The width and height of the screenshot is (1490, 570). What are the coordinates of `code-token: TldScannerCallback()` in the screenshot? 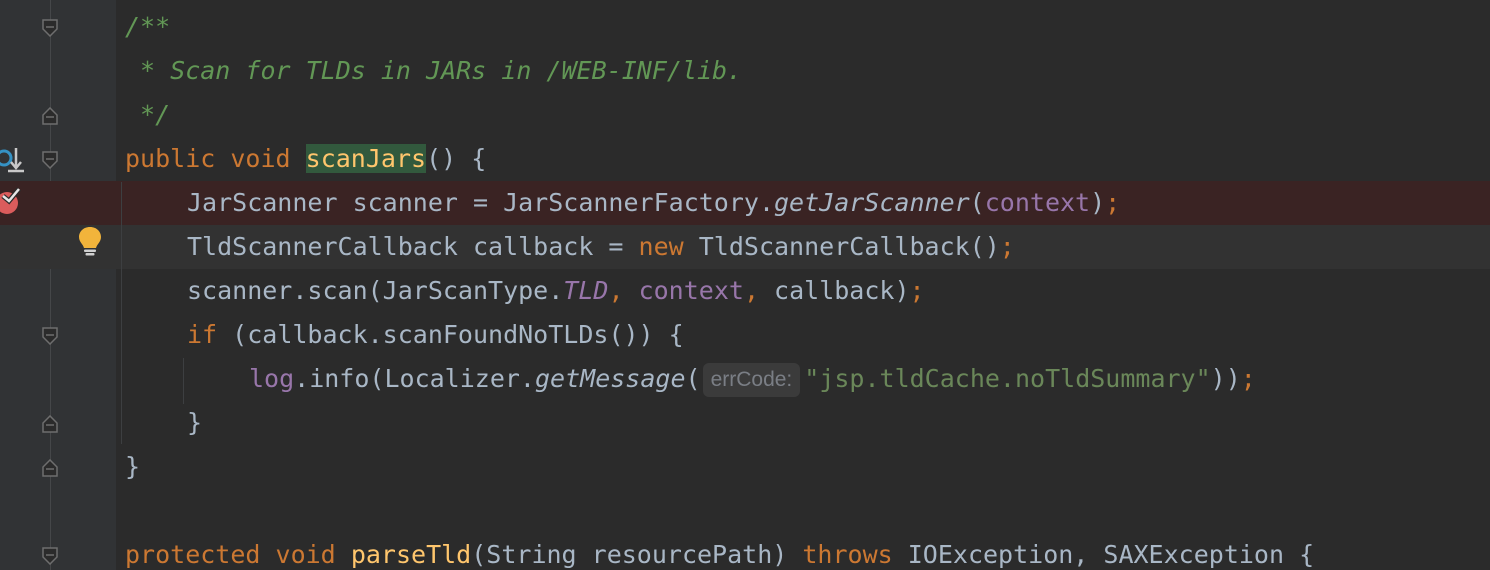 It's located at (841, 246).